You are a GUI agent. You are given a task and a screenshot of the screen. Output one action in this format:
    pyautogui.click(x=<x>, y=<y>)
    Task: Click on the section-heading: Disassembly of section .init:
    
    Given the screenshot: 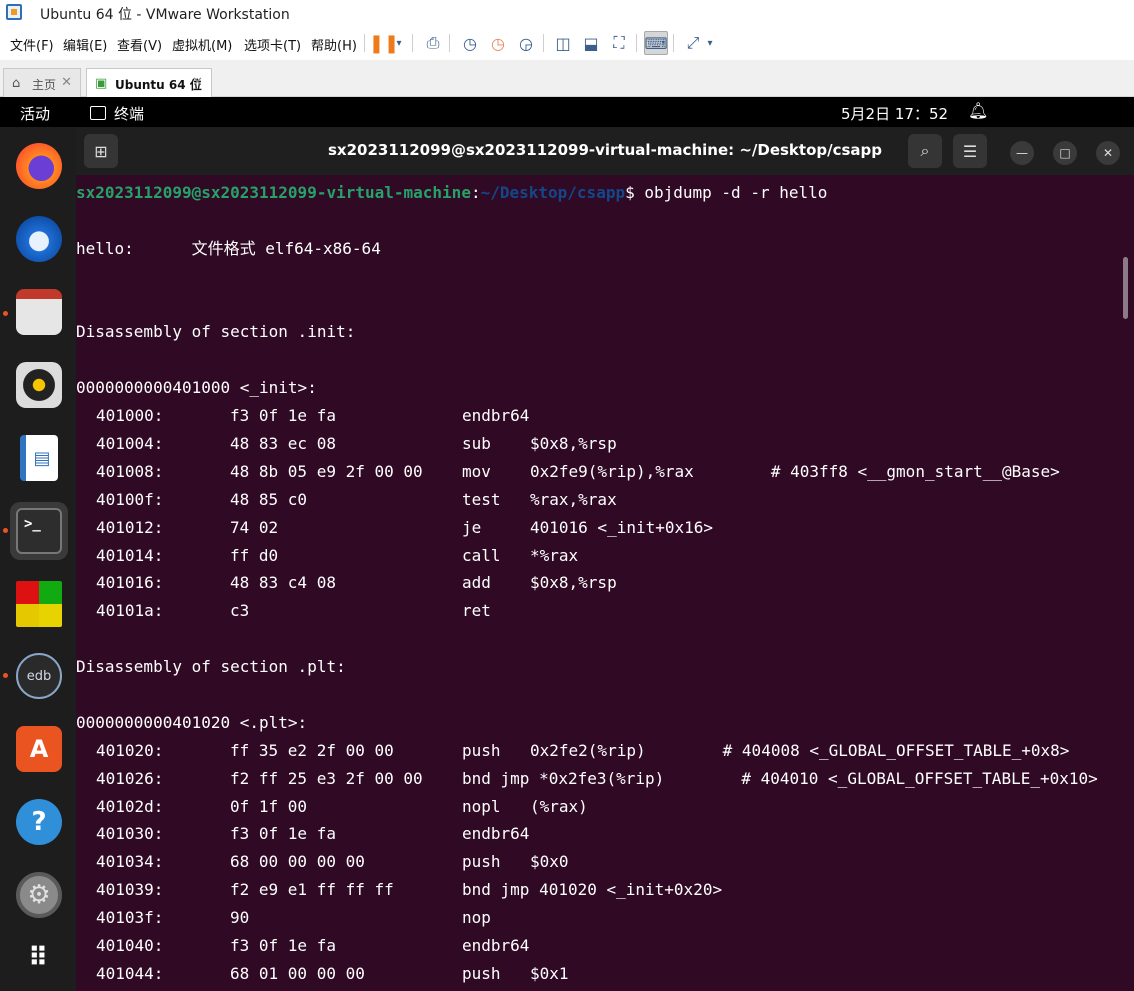 What is the action you would take?
    pyautogui.click(x=216, y=332)
    